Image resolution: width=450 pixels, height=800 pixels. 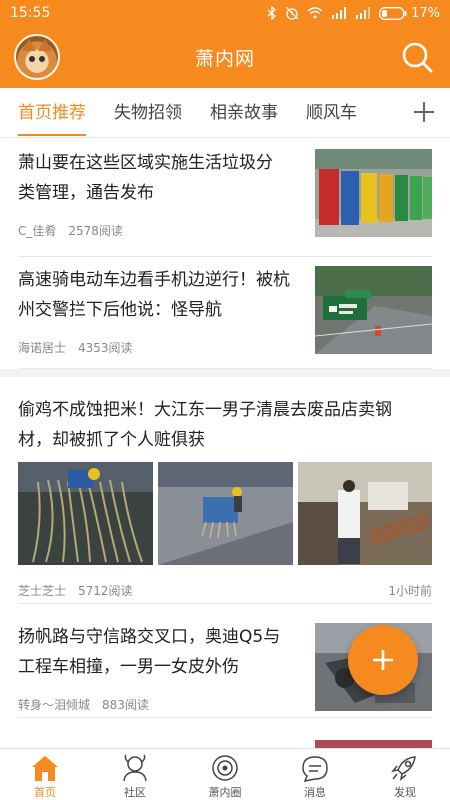 I want to click on author-name: 海诺居士, so click(x=42, y=348).